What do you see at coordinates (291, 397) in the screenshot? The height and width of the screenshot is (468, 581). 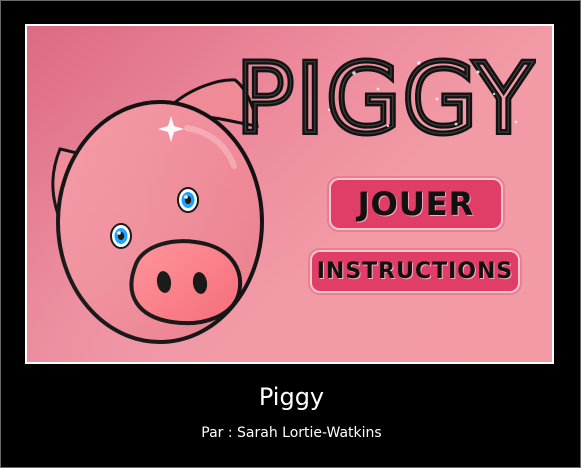 I see `game-title-caption: Piggy` at bounding box center [291, 397].